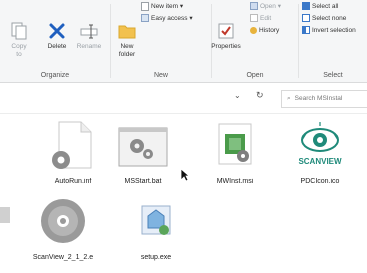 The image size is (367, 273). I want to click on select-none-label: Select none, so click(329, 18).